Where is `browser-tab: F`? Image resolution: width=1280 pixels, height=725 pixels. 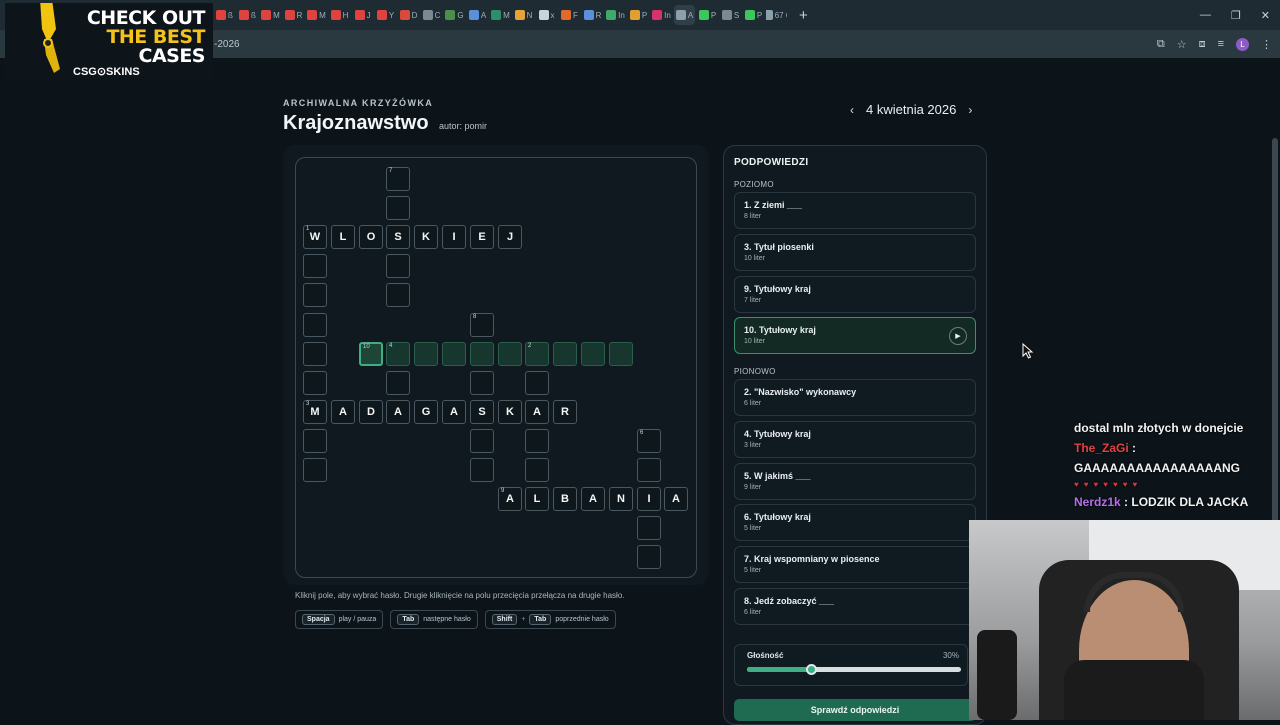 browser-tab: F is located at coordinates (569, 15).